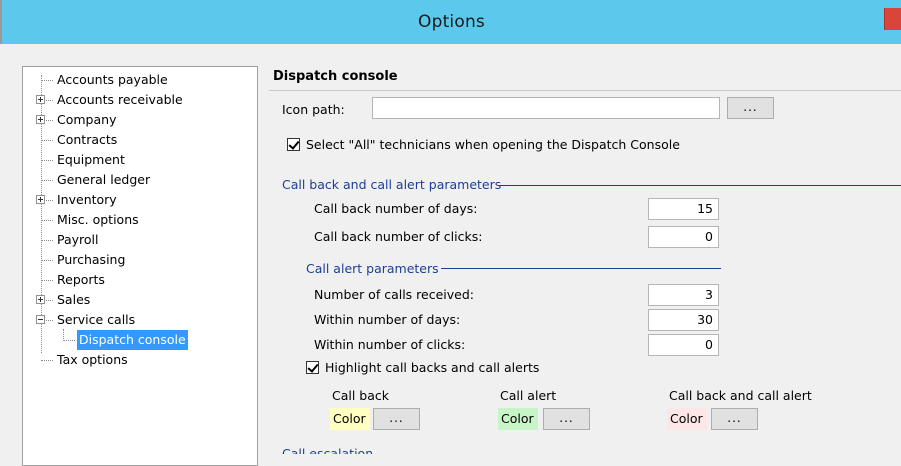 The height and width of the screenshot is (466, 901). Describe the element at coordinates (387, 319) in the screenshot. I see `alert-days-label: Within number of days:` at that location.